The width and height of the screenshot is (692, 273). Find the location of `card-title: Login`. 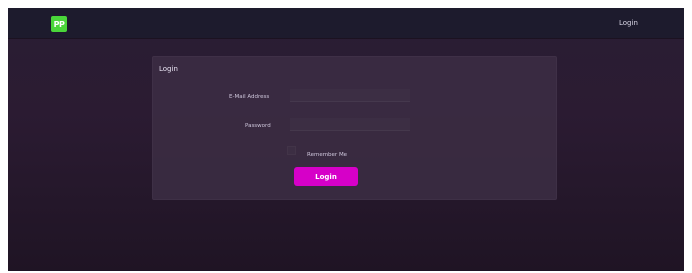

card-title: Login is located at coordinates (168, 69).